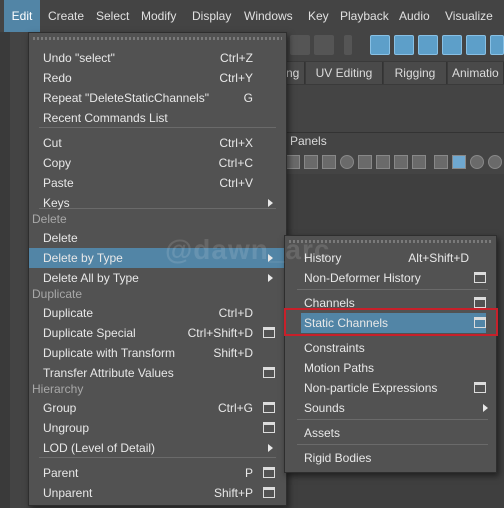 The height and width of the screenshot is (508, 504). What do you see at coordinates (476, 45) in the screenshot?
I see `snap-surface-icon` at bounding box center [476, 45].